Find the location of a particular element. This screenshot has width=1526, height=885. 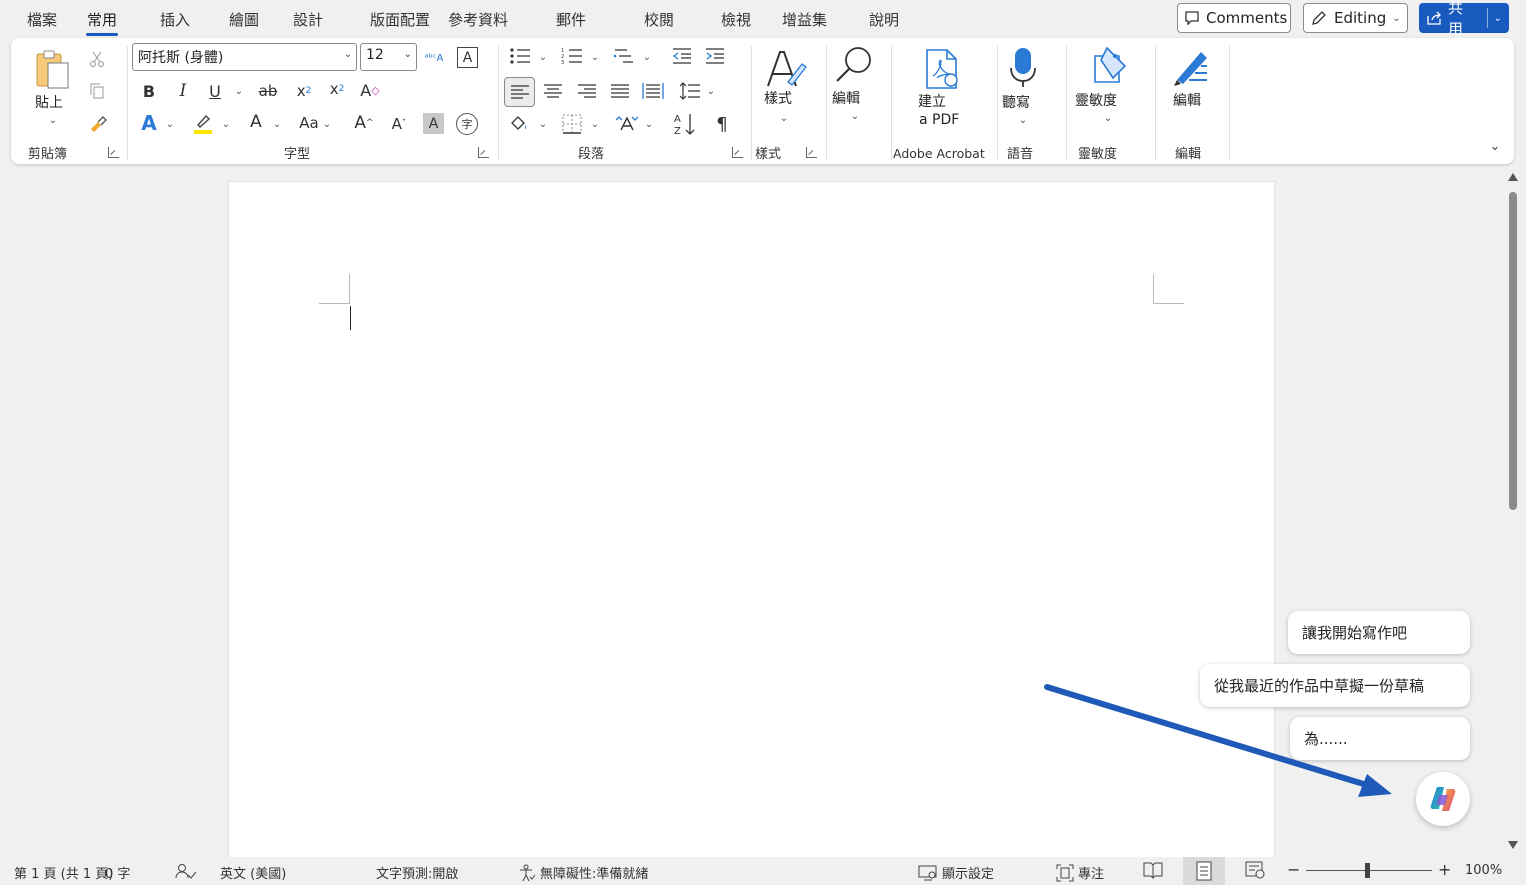

tab-draw: 繪圖 is located at coordinates (244, 19).